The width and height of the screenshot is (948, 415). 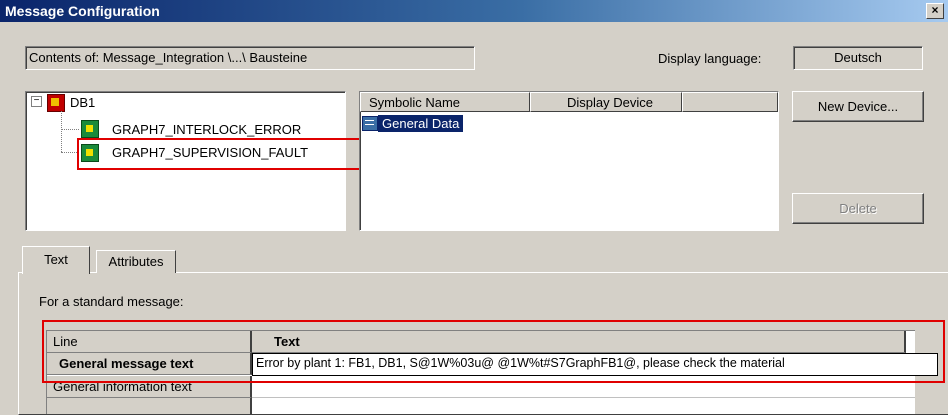 What do you see at coordinates (370, 123) in the screenshot?
I see `data-table-icon` at bounding box center [370, 123].